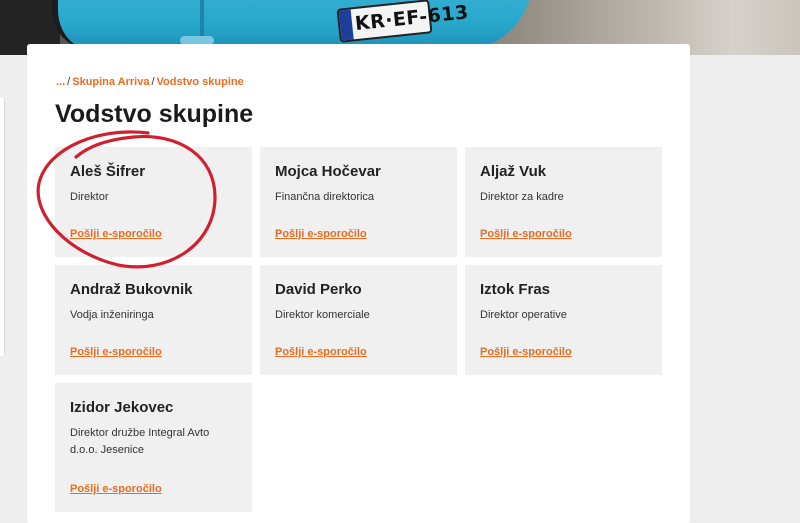 The height and width of the screenshot is (523, 800). Describe the element at coordinates (523, 315) in the screenshot. I see `person-role: Direktor operative` at that location.